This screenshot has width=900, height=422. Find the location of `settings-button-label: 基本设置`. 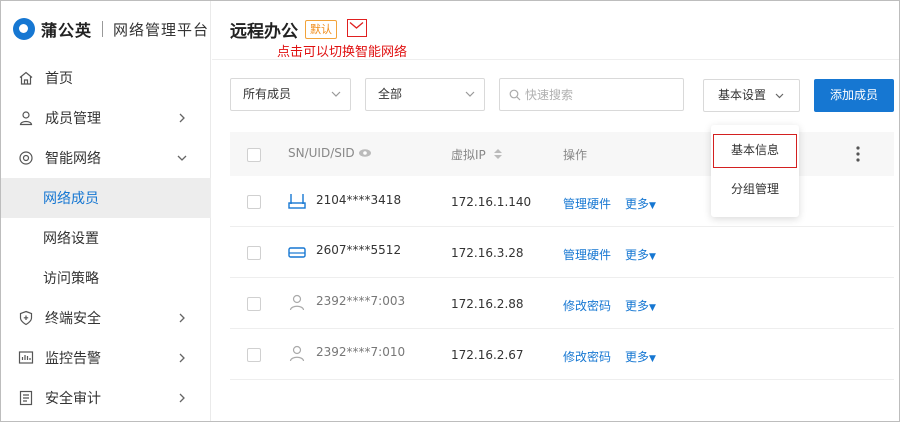

settings-button-label: 基本设置 is located at coordinates (742, 95).